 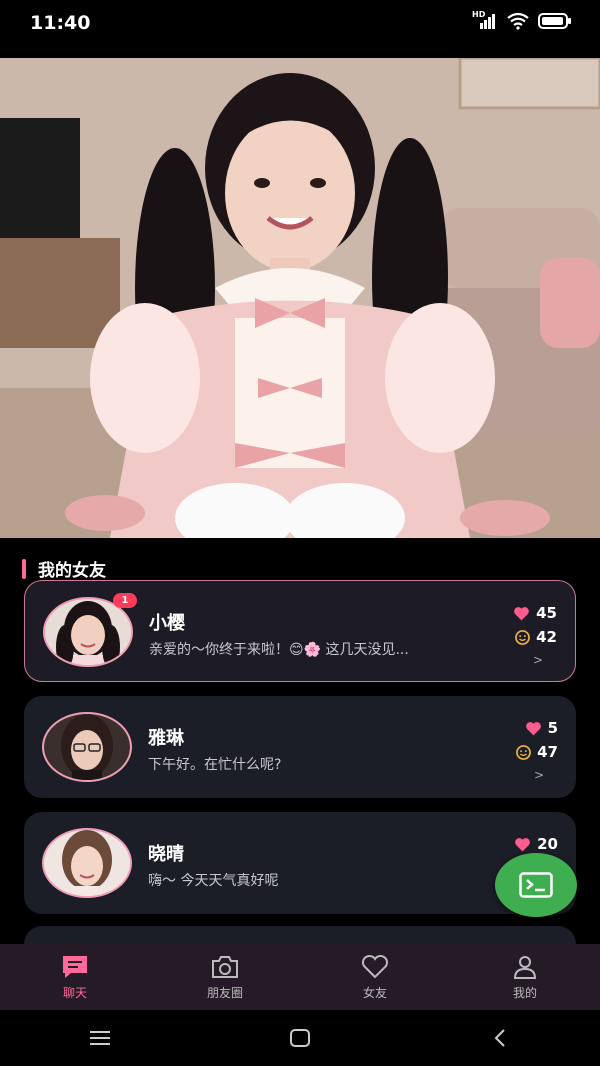 What do you see at coordinates (60, 23) in the screenshot?
I see `status-time: 11:40` at bounding box center [60, 23].